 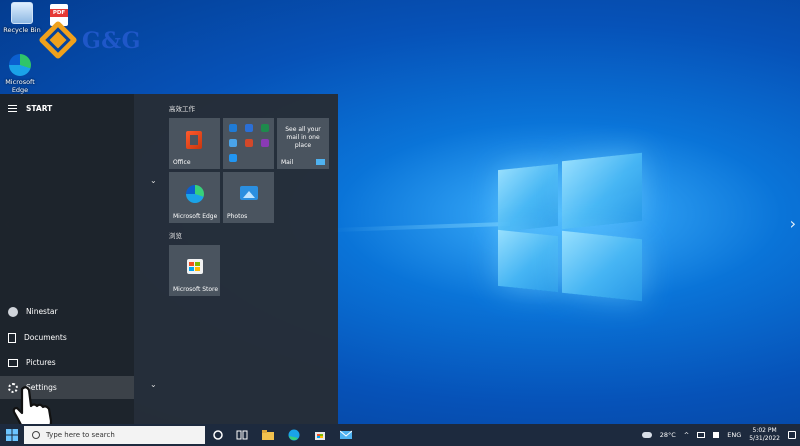 I want to click on powerpoint-icon, so click(x=249, y=143).